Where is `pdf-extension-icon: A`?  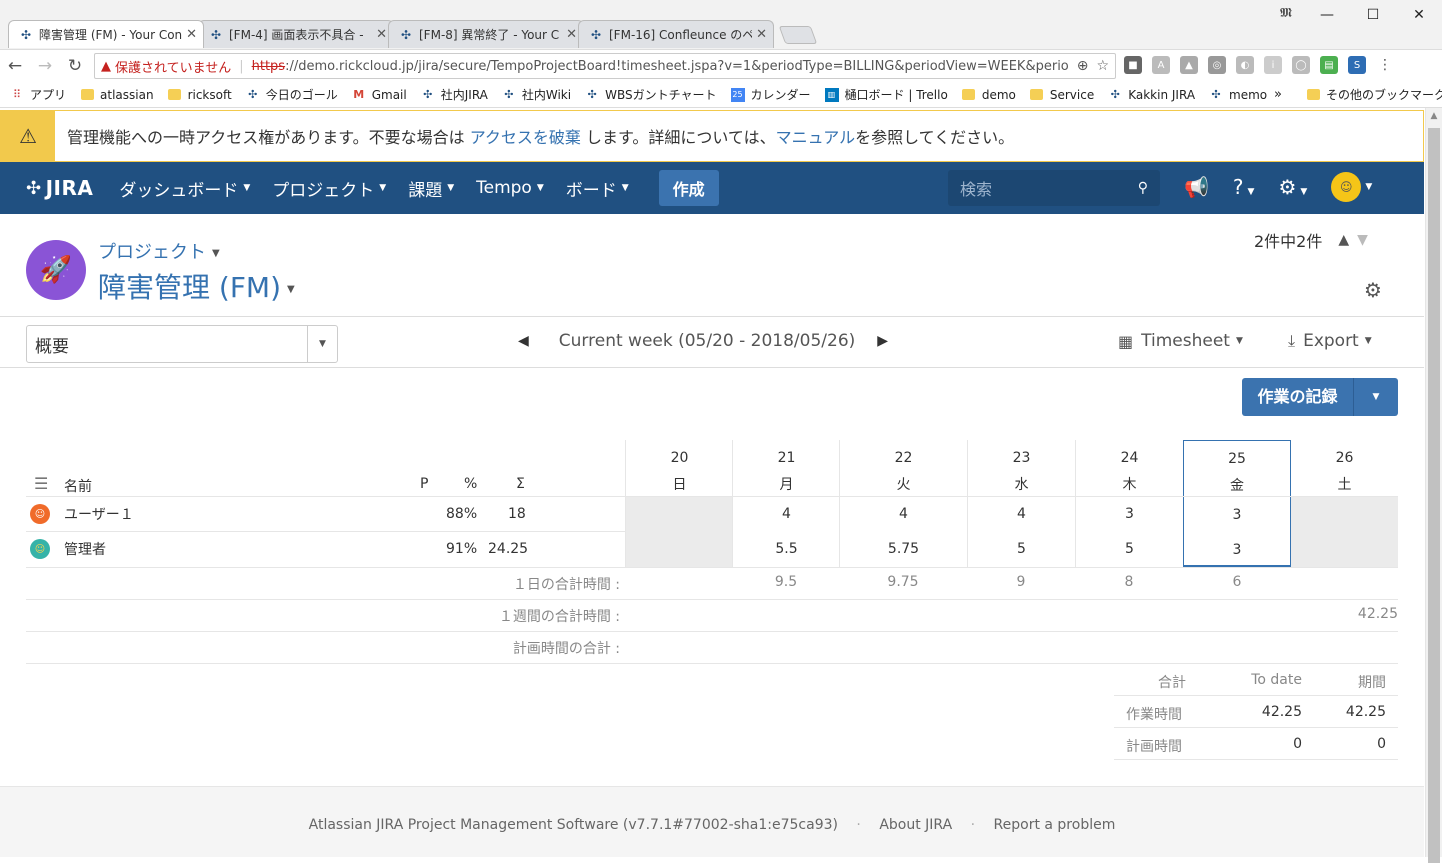
pdf-extension-icon: A is located at coordinates (1161, 65).